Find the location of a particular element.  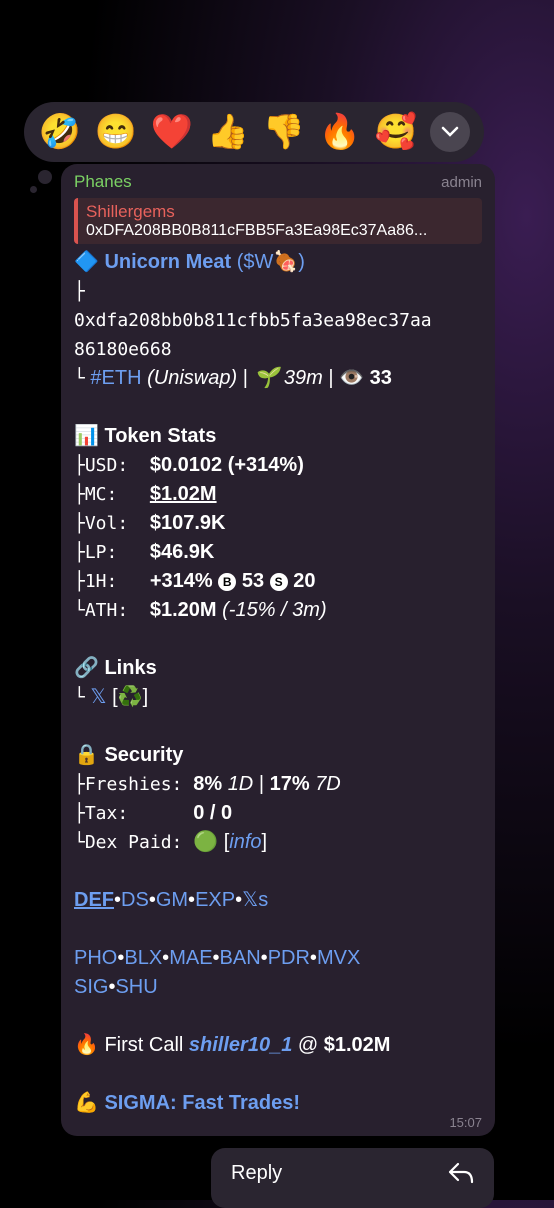

dex-name: (Uniswap) is located at coordinates (192, 378).